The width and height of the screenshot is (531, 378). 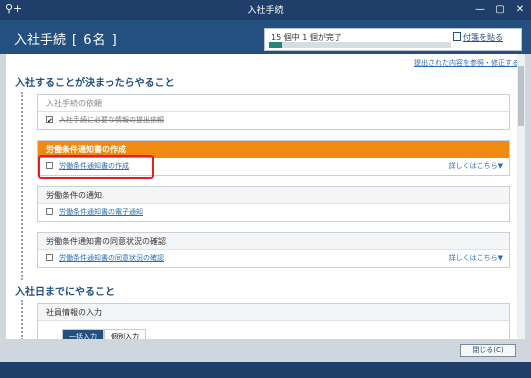 I want to click on window-title: 入社手続, so click(x=265, y=11).